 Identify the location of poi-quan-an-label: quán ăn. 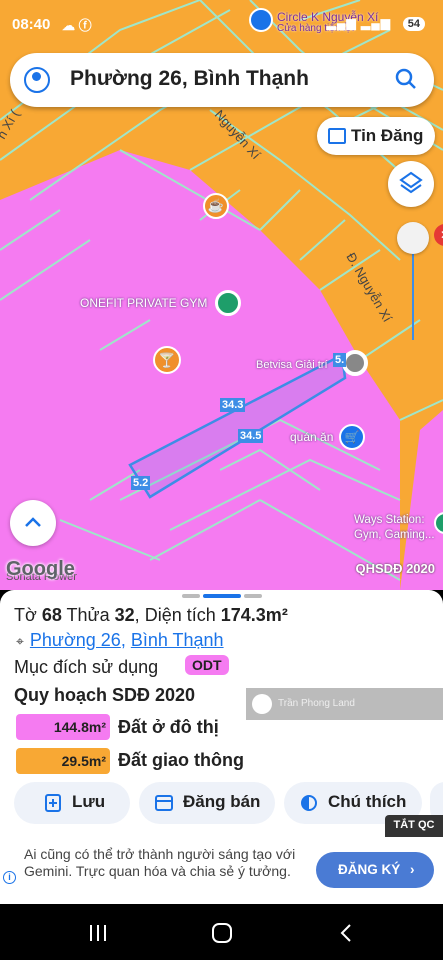
(312, 437).